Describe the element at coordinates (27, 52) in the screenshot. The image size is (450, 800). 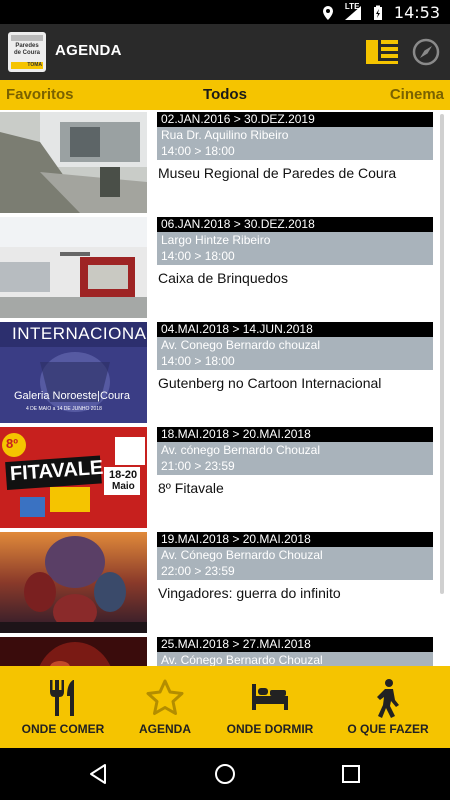
I see `app-logo: Paredes de Coura TOMA` at that location.